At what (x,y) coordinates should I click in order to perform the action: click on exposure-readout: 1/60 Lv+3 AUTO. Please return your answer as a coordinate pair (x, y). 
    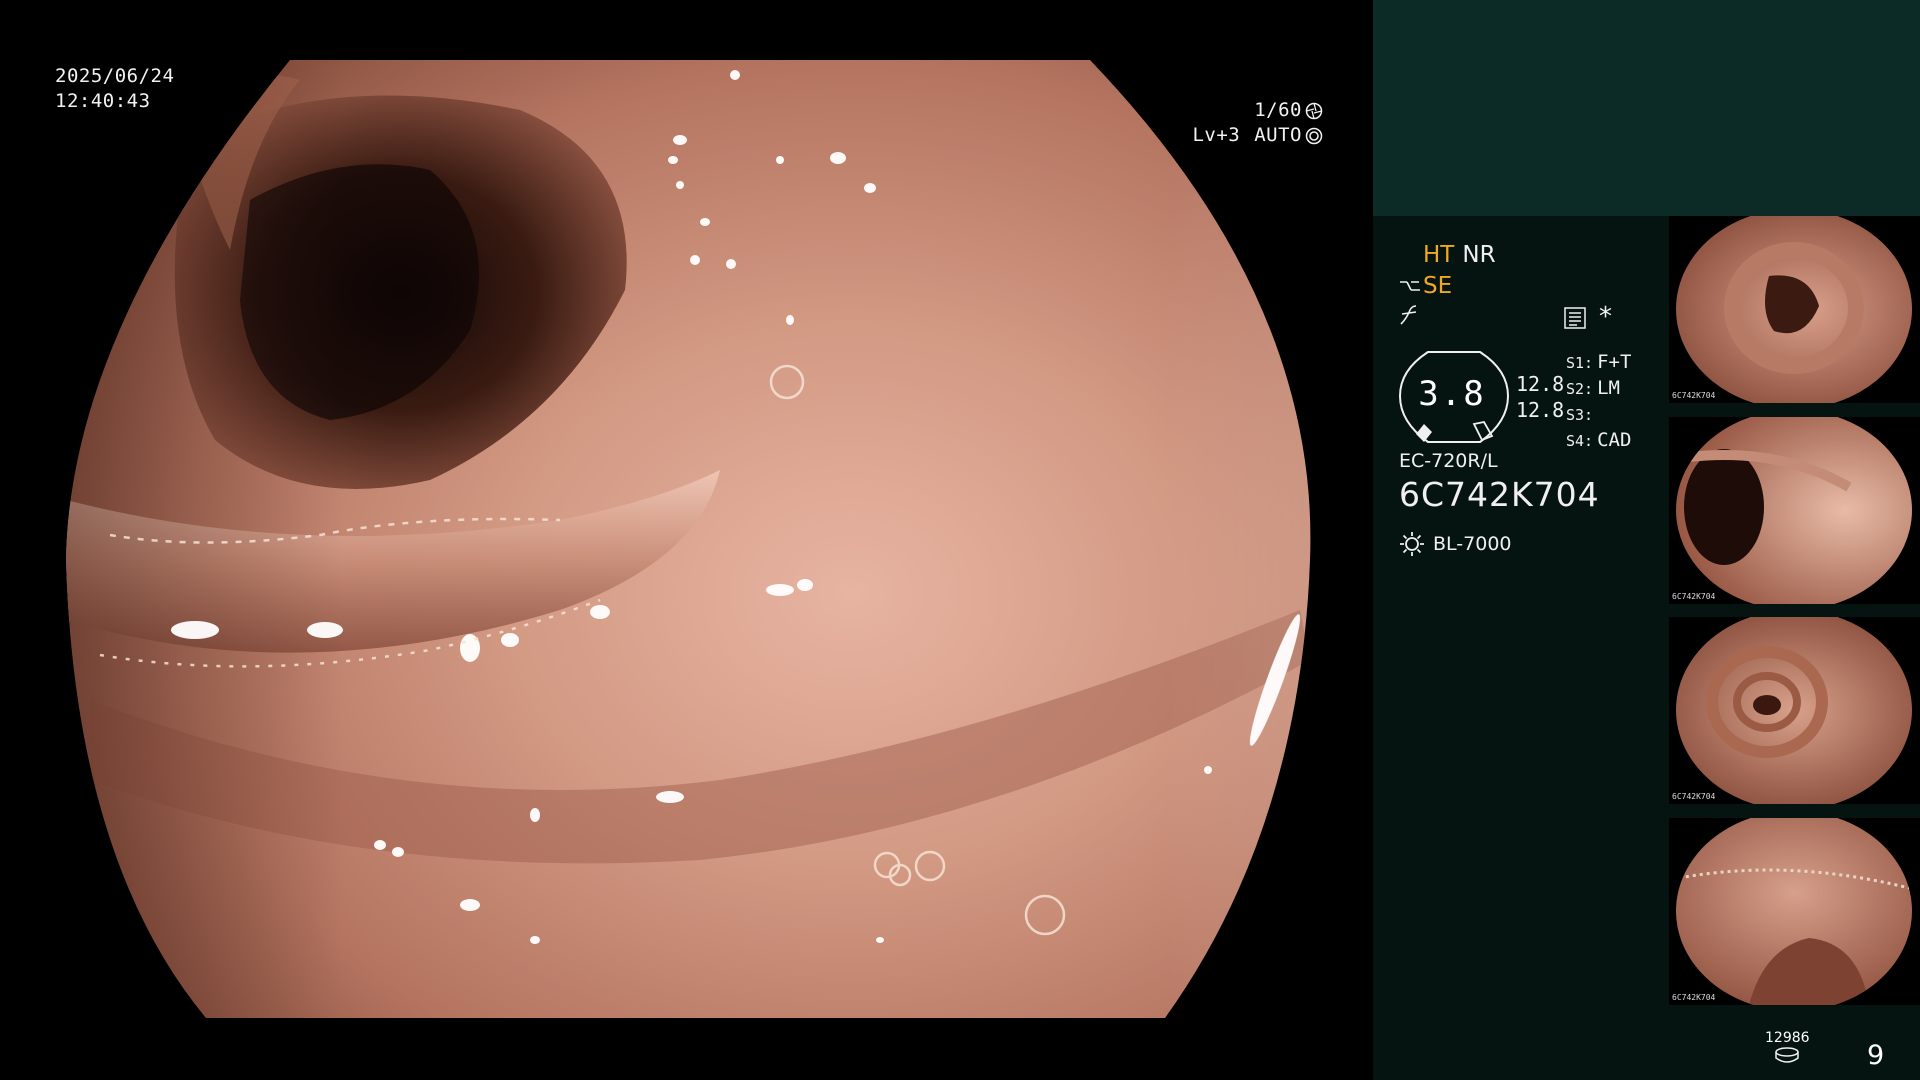
    Looking at the image, I should click on (1257, 123).